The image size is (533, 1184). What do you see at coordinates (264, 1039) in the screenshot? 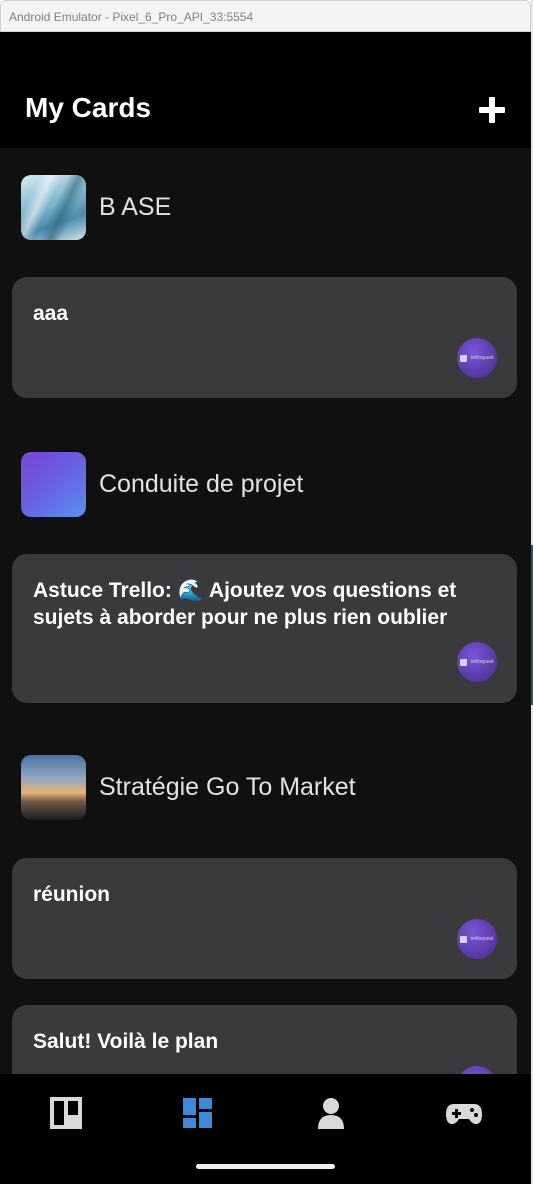
I see `card-item: Salut! Voilà le plan trelloquest` at bounding box center [264, 1039].